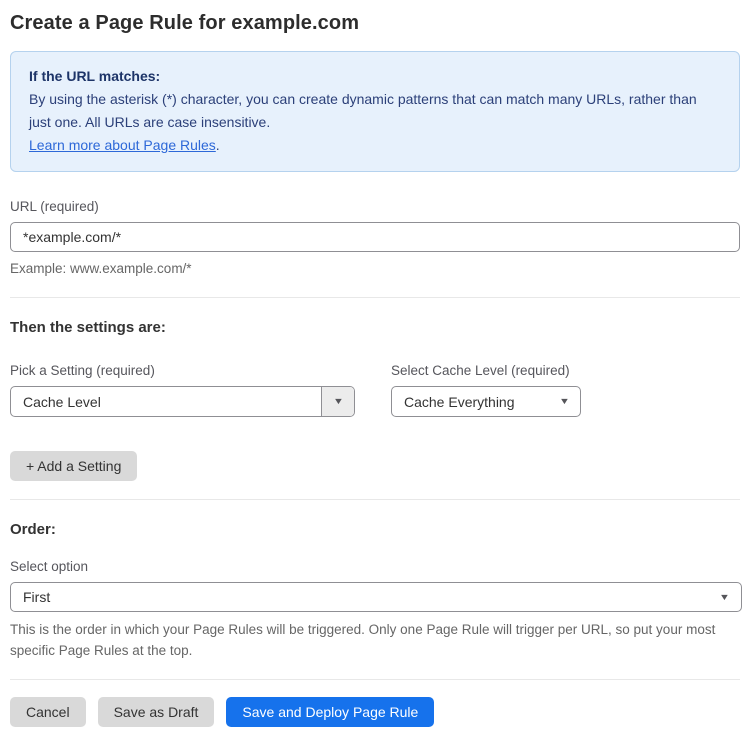 Image resolution: width=750 pixels, height=739 pixels. What do you see at coordinates (101, 268) in the screenshot?
I see `url-example-helper: Example: www.example.com/*` at bounding box center [101, 268].